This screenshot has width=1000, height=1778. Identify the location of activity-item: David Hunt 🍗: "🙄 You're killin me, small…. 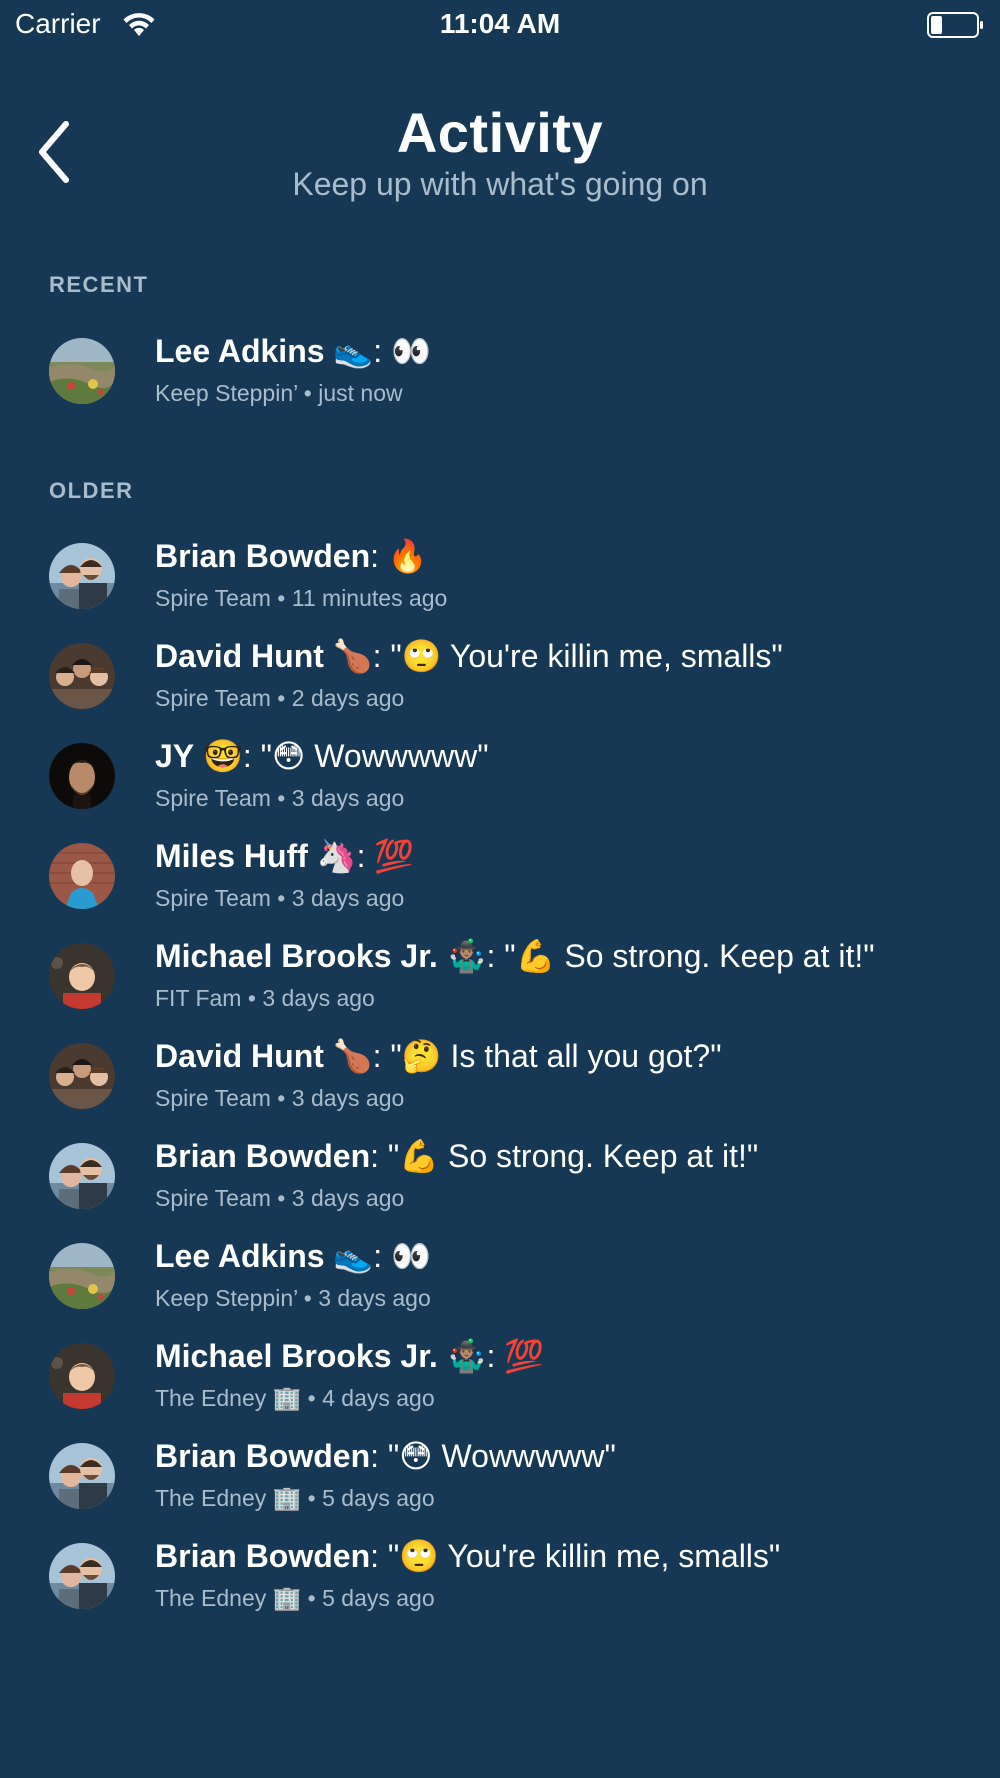
(500, 690).